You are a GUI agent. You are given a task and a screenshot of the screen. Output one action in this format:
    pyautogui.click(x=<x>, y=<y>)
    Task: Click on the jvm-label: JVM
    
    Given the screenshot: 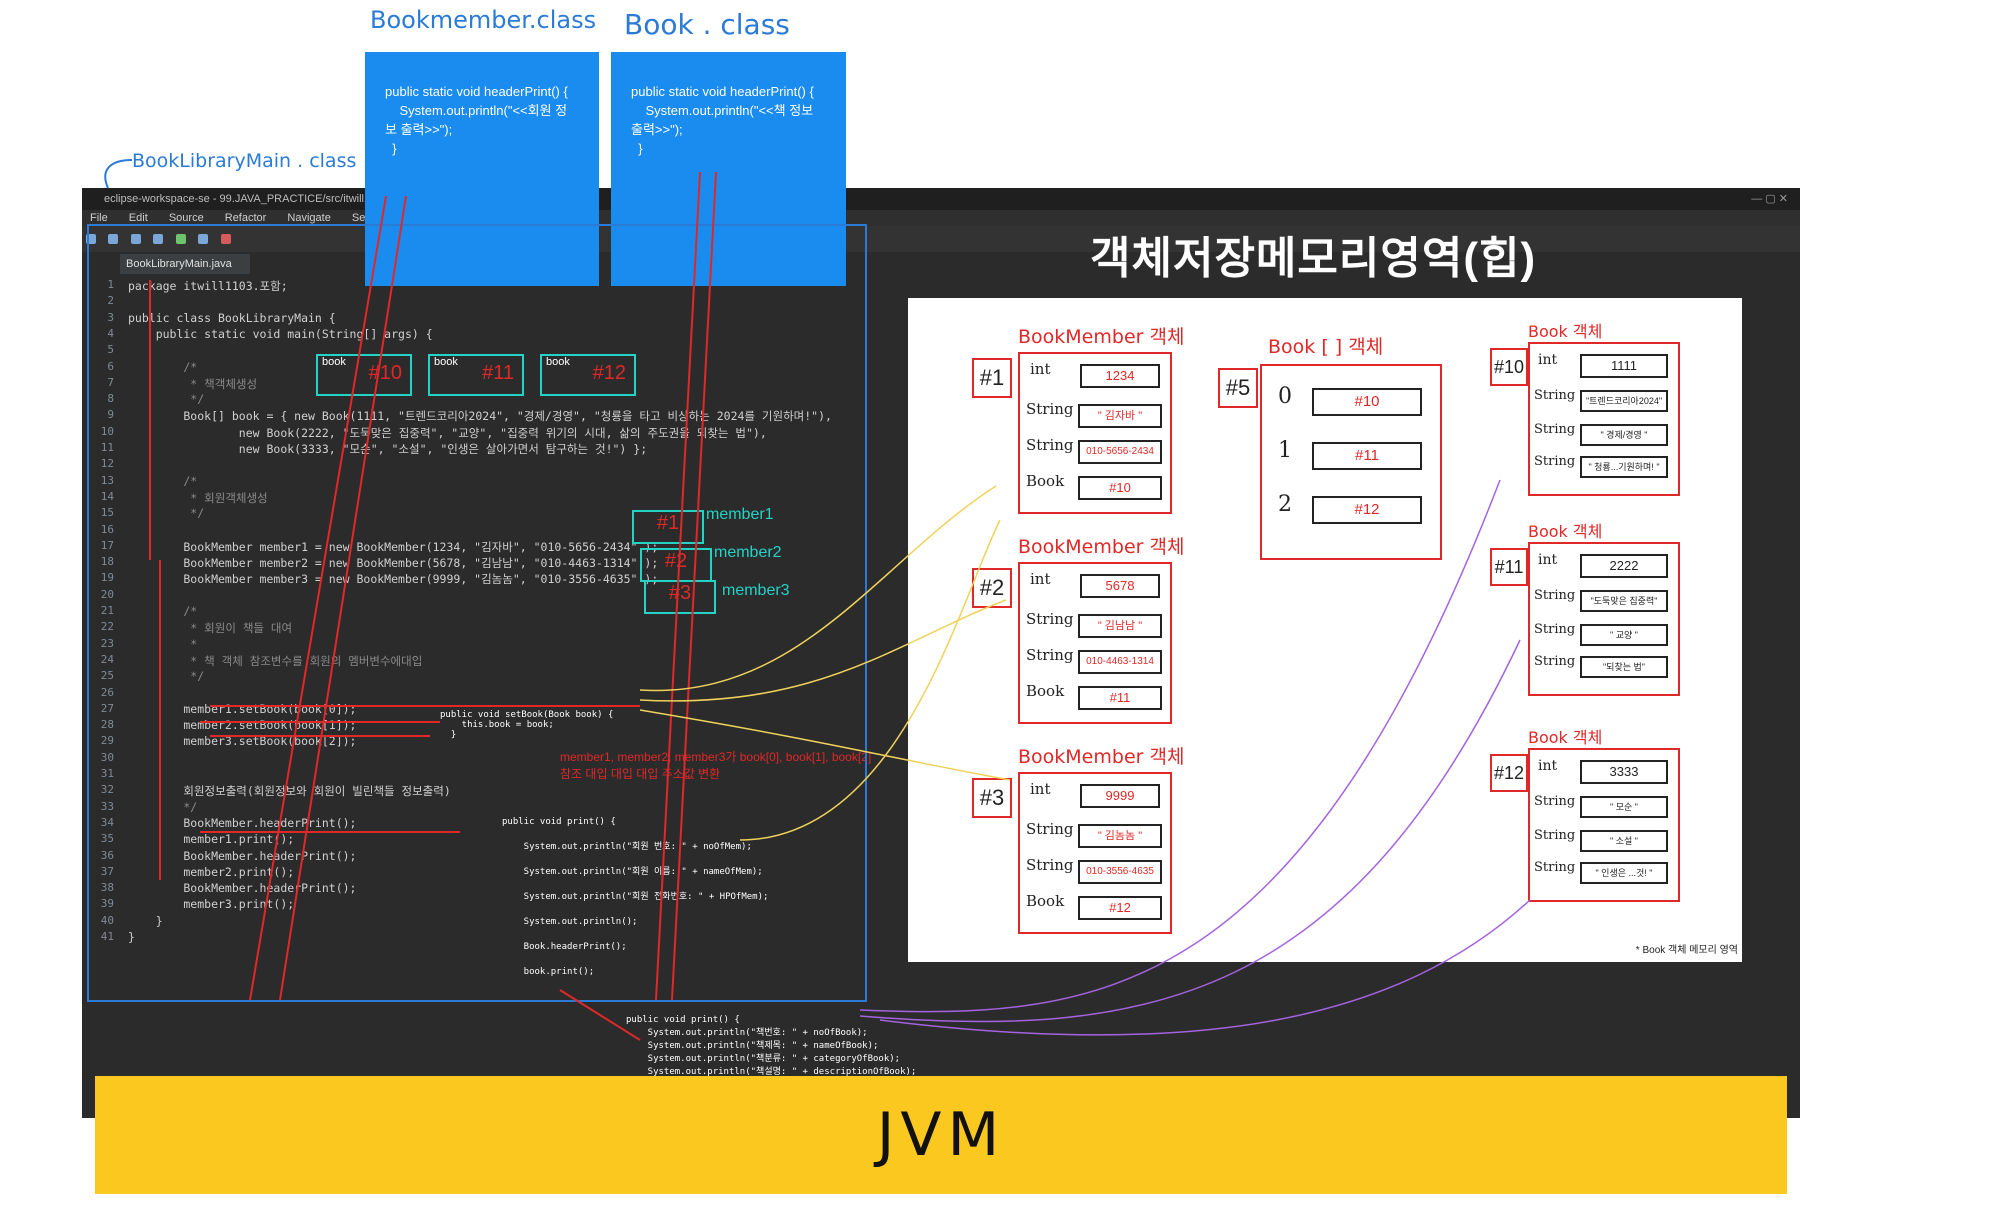 What is the action you would take?
    pyautogui.click(x=941, y=1135)
    